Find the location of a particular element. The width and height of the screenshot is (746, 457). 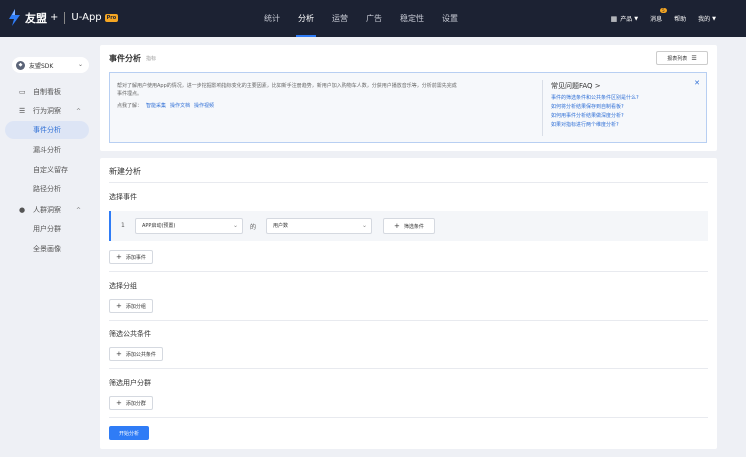

filter-conditions-label: 筛选条件 is located at coordinates (413, 226).